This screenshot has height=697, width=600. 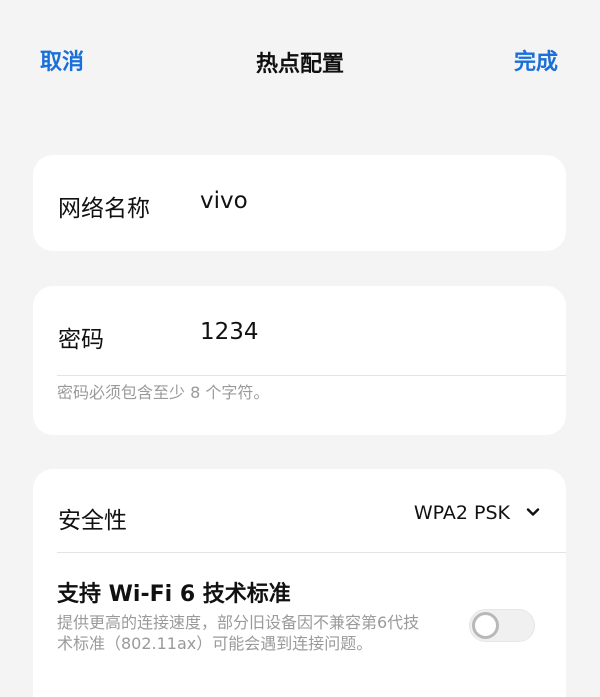 What do you see at coordinates (485, 625) in the screenshot?
I see `toggle-knob` at bounding box center [485, 625].